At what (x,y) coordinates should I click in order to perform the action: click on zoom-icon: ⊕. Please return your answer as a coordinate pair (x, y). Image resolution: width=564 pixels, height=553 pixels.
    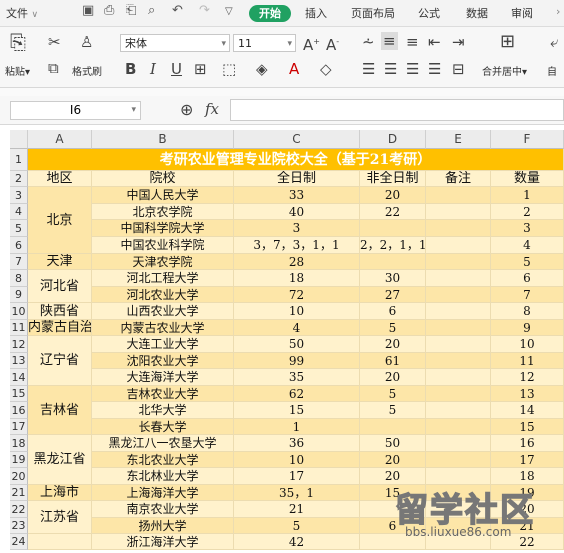
    Looking at the image, I should click on (186, 109).